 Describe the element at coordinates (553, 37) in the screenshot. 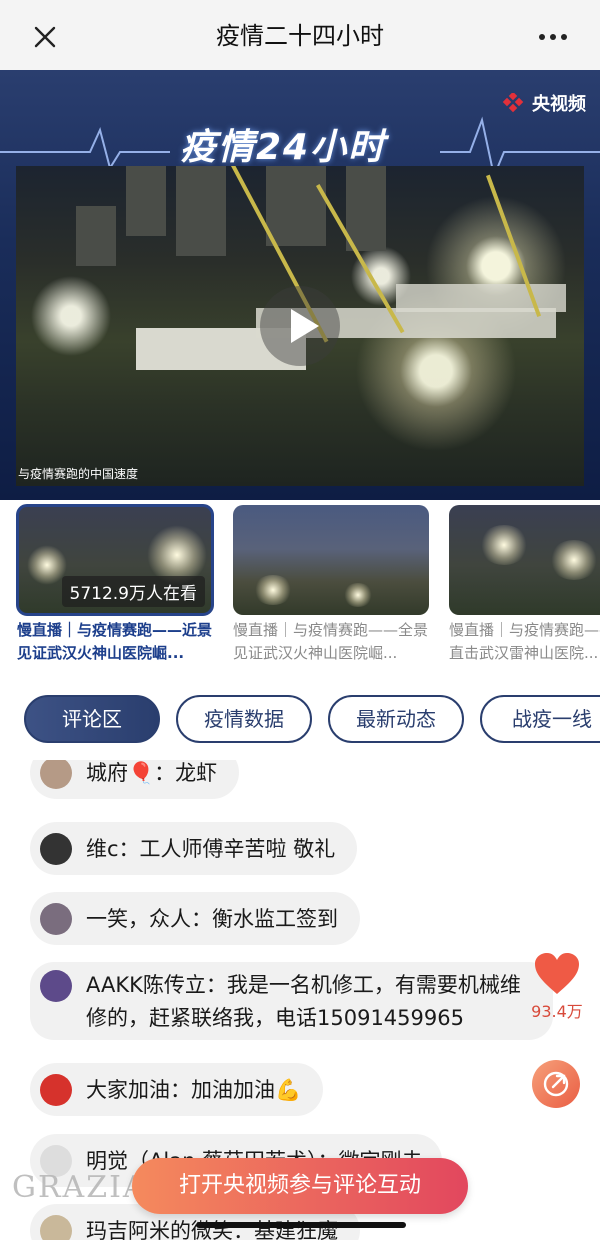

I see `more-icon` at that location.